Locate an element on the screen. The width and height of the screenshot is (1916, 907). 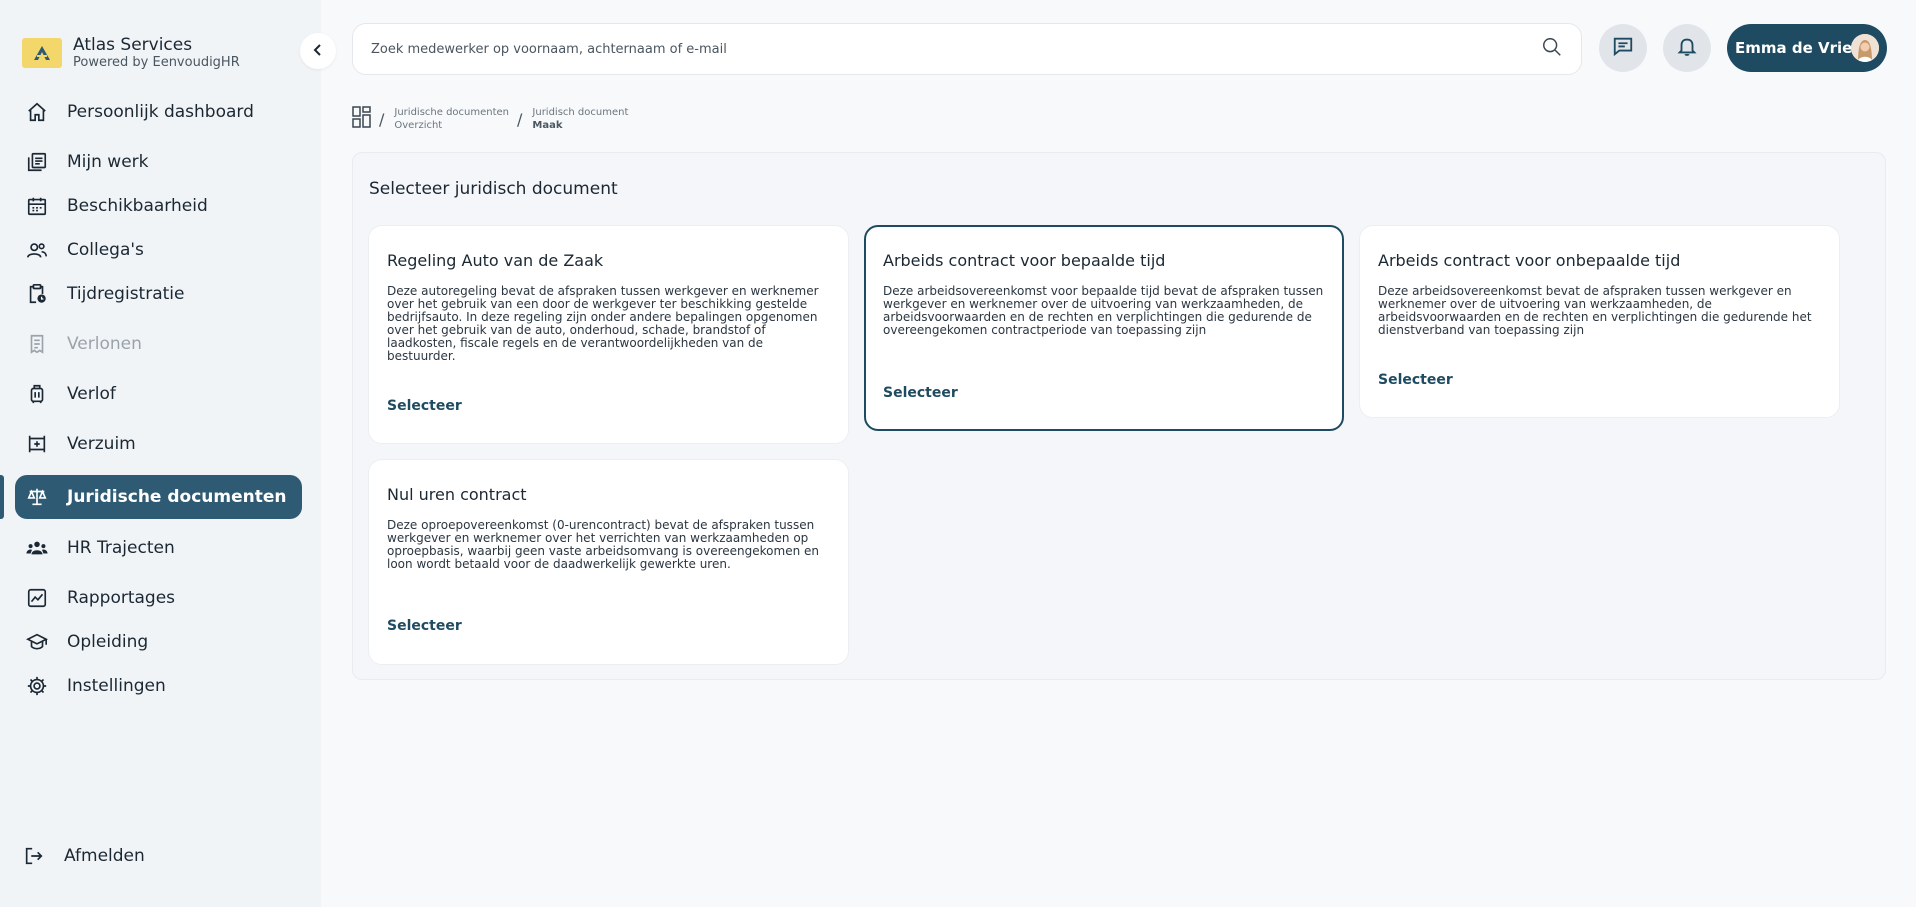
logout-label: Afmelden is located at coordinates (104, 856).